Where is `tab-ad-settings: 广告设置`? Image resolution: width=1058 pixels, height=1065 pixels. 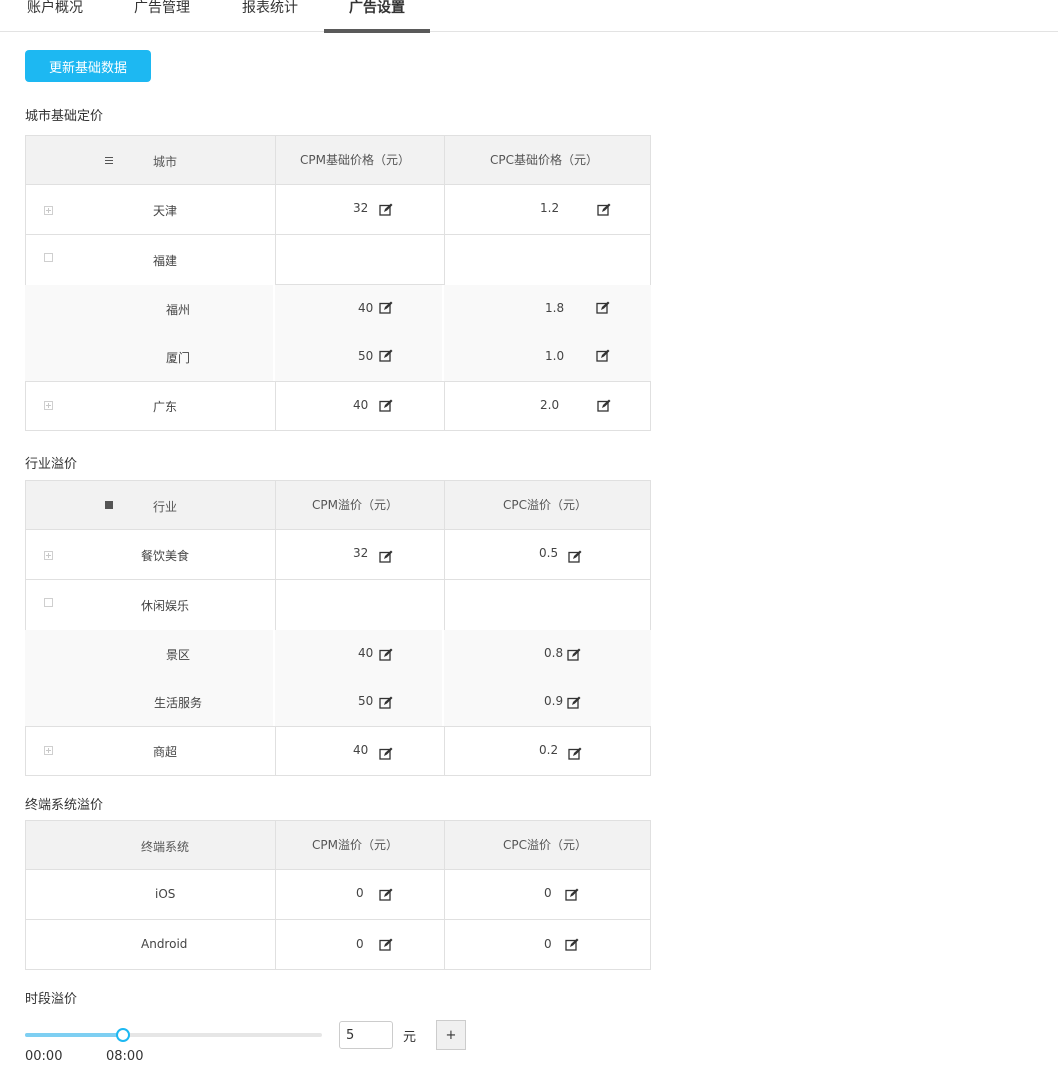
tab-ad-settings: 广告设置 is located at coordinates (377, 16).